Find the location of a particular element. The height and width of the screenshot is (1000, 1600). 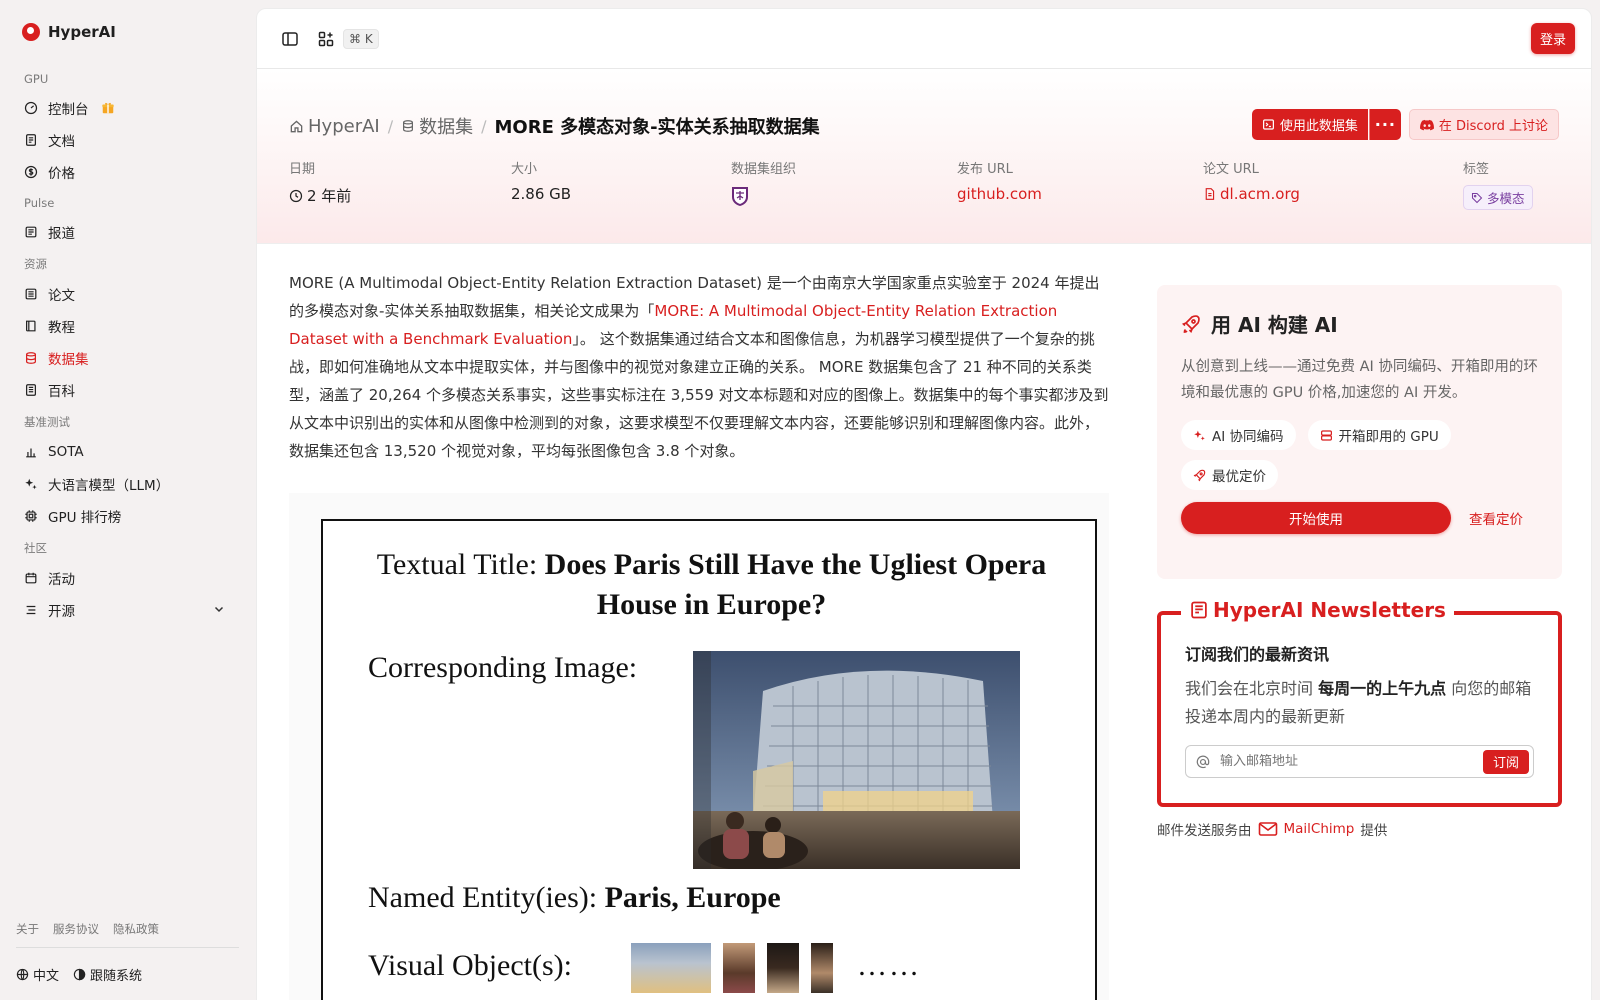

more-dots-icon: ··· is located at coordinates (1385, 124).